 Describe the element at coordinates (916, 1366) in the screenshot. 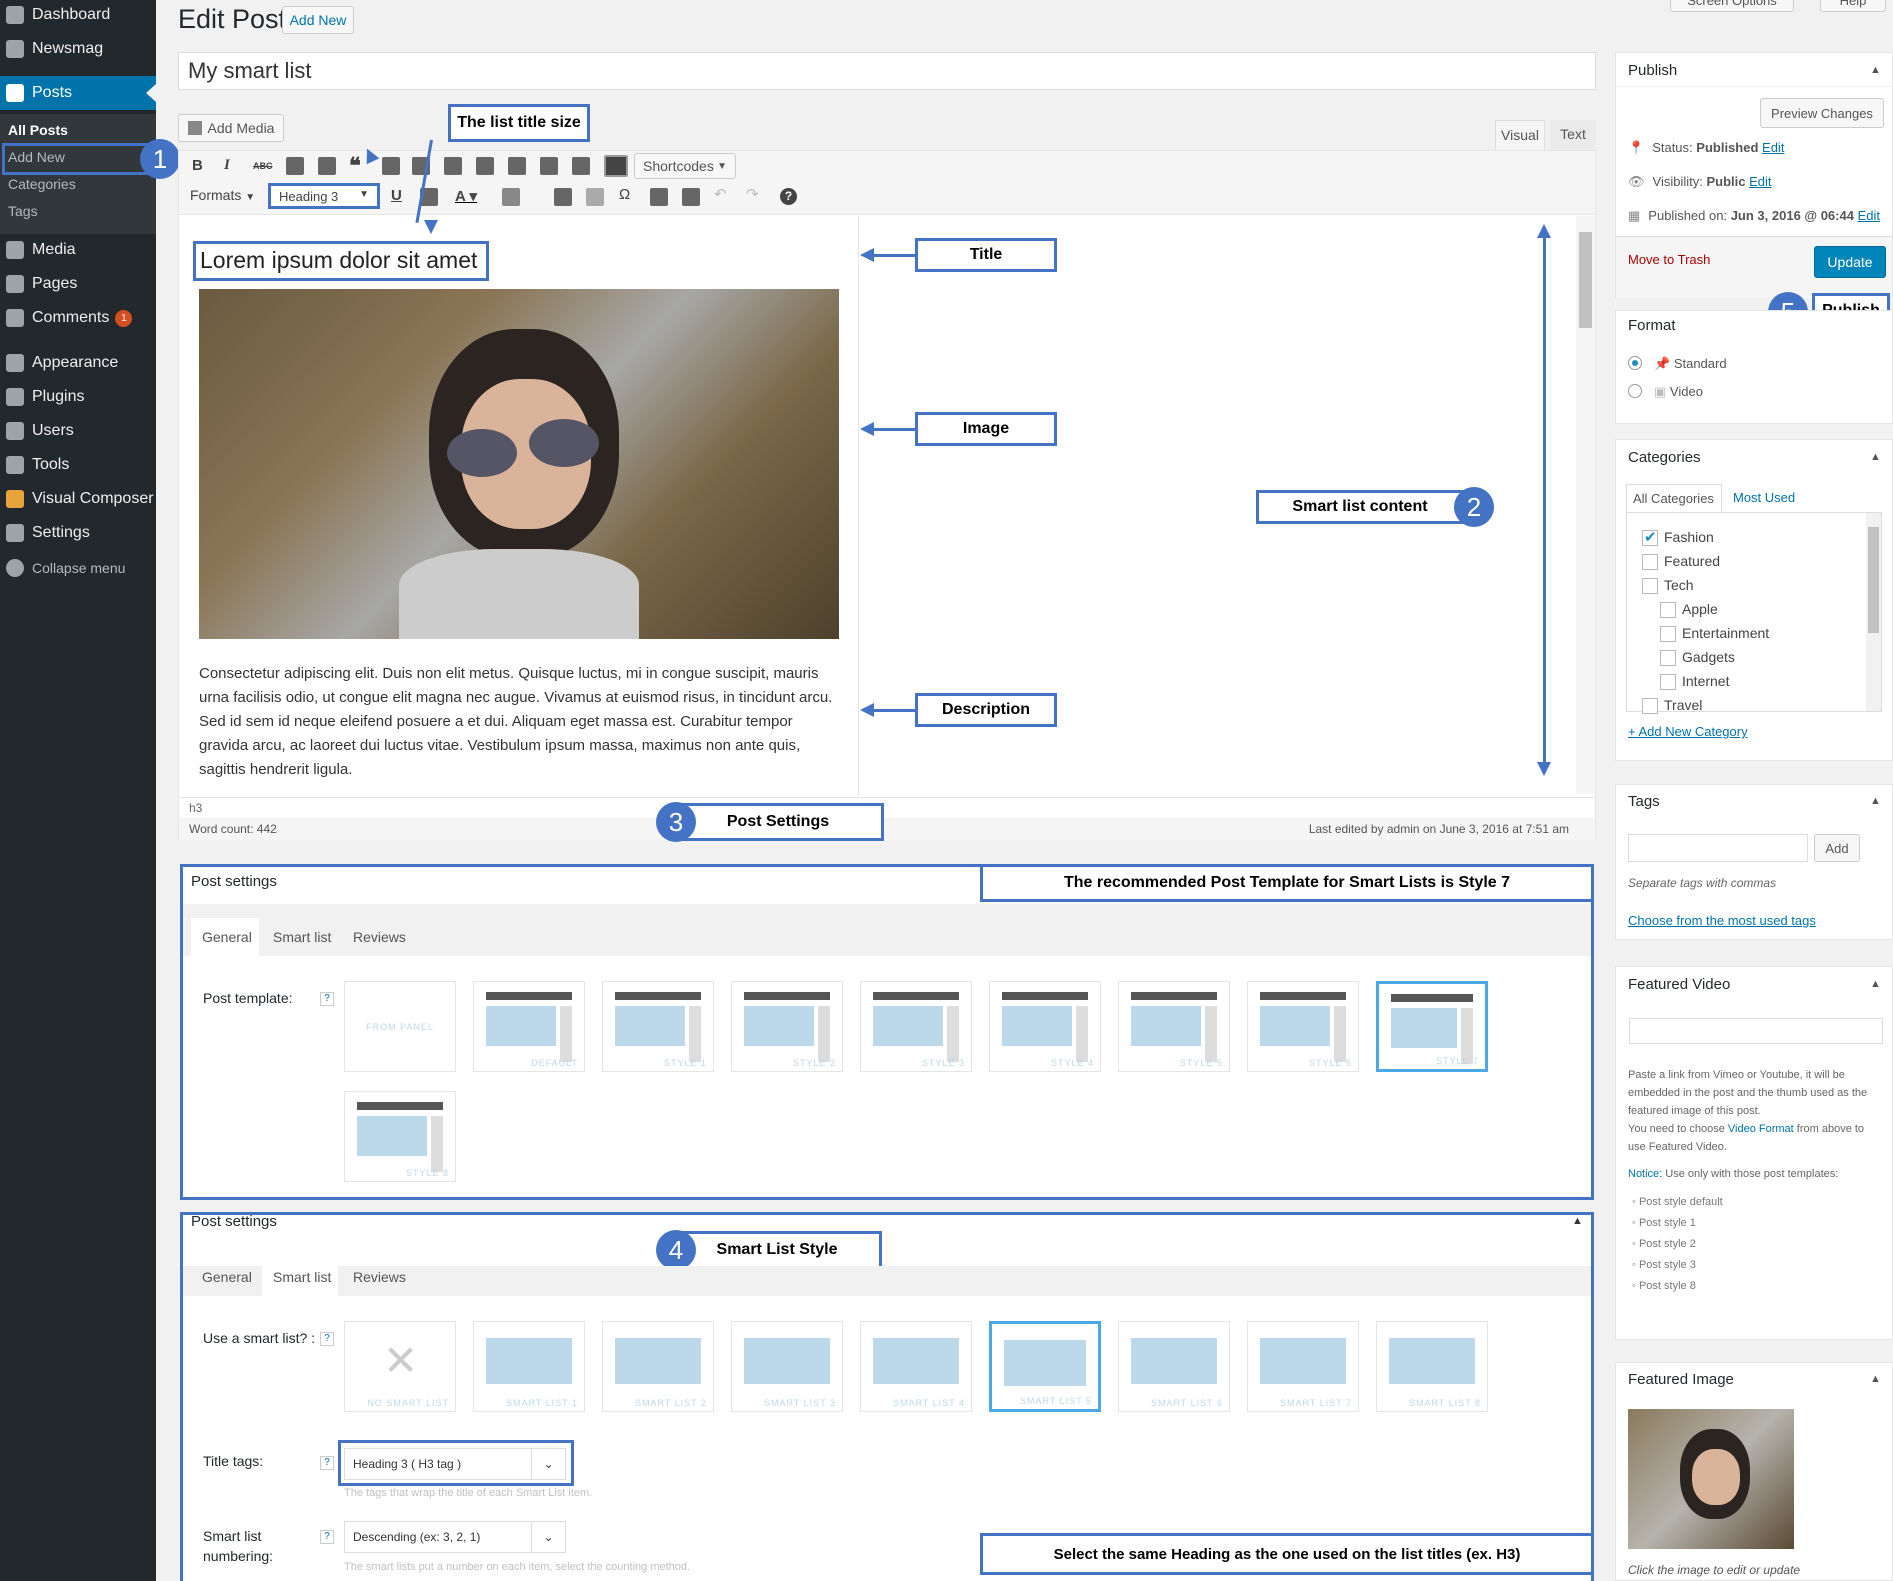

I see `smart-list-option: SMART LIST 4` at that location.